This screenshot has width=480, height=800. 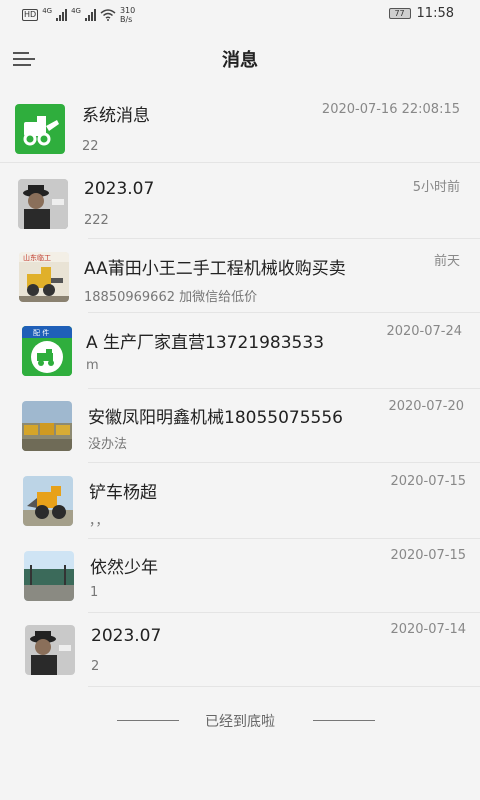 What do you see at coordinates (205, 343) in the screenshot?
I see `conversation-name: A 生产厂家直营13721983533` at bounding box center [205, 343].